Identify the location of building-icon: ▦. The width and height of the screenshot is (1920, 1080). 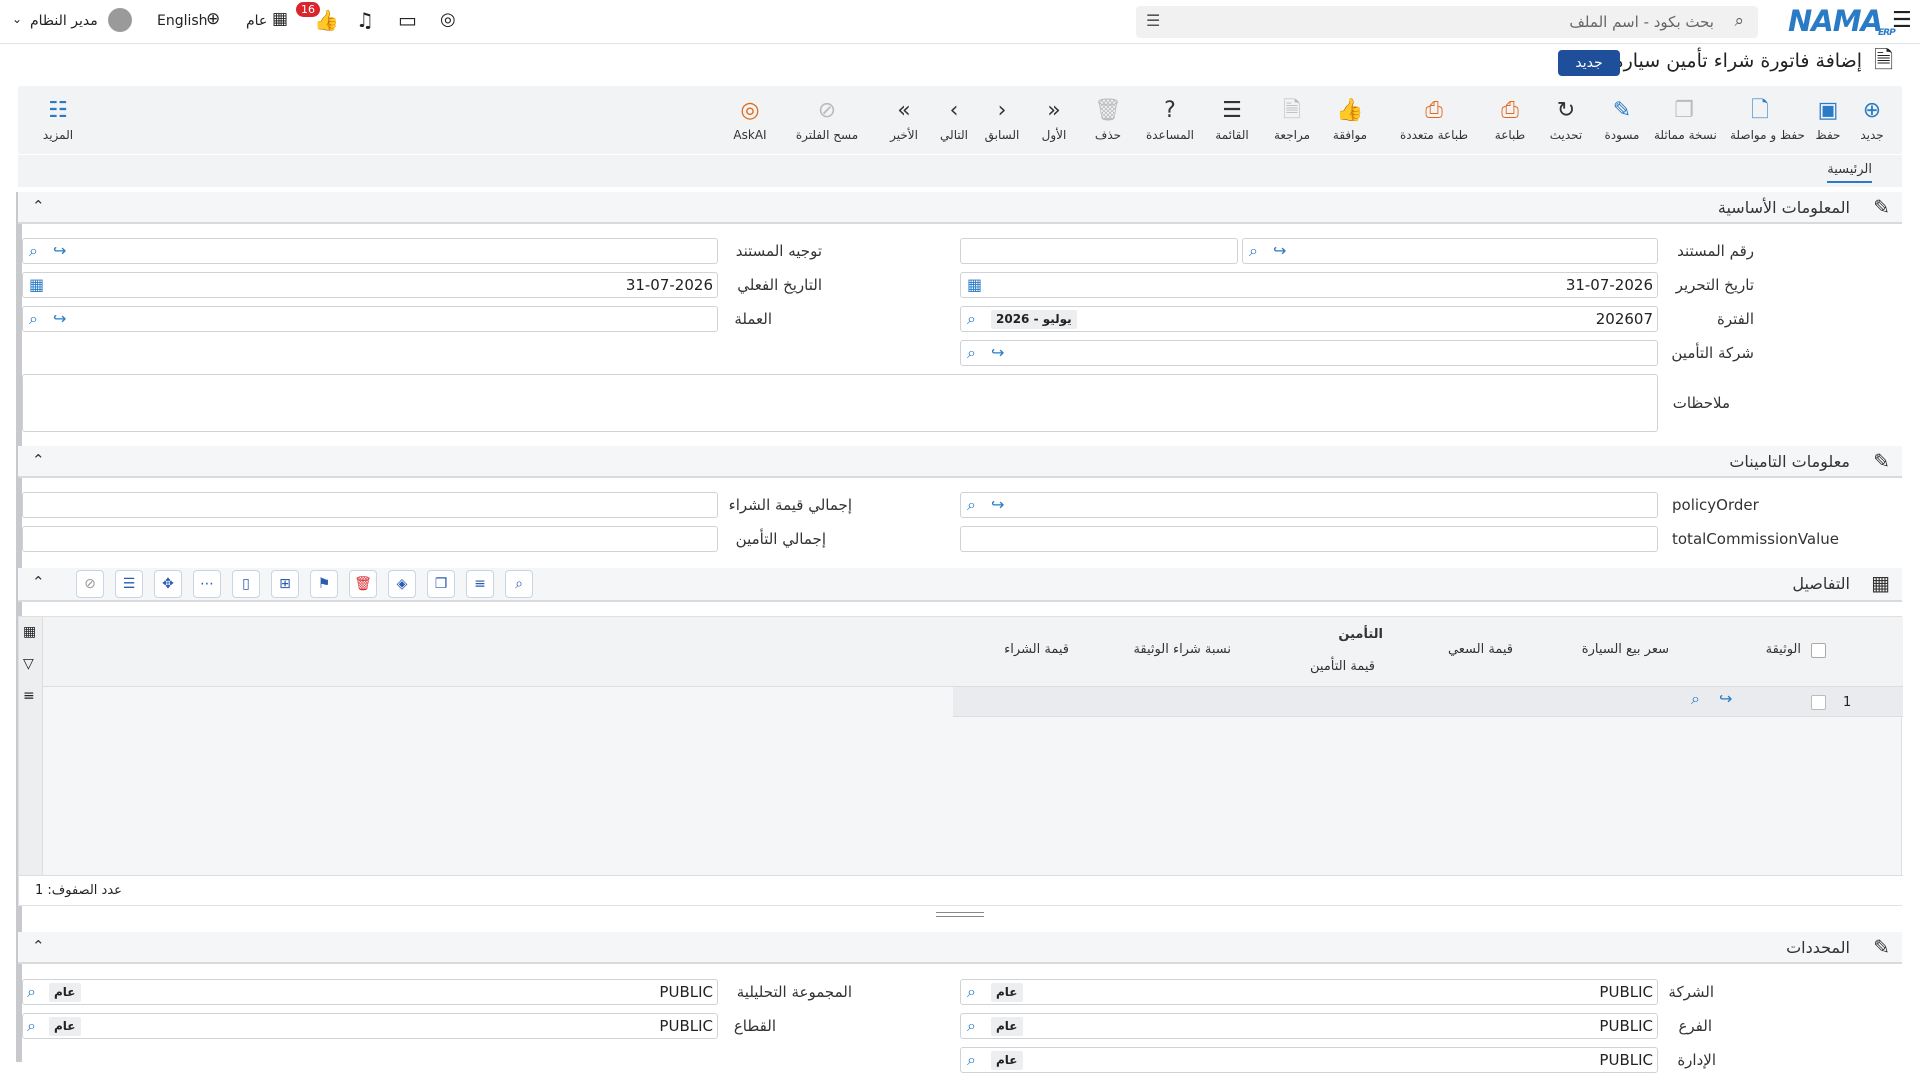
(280, 19).